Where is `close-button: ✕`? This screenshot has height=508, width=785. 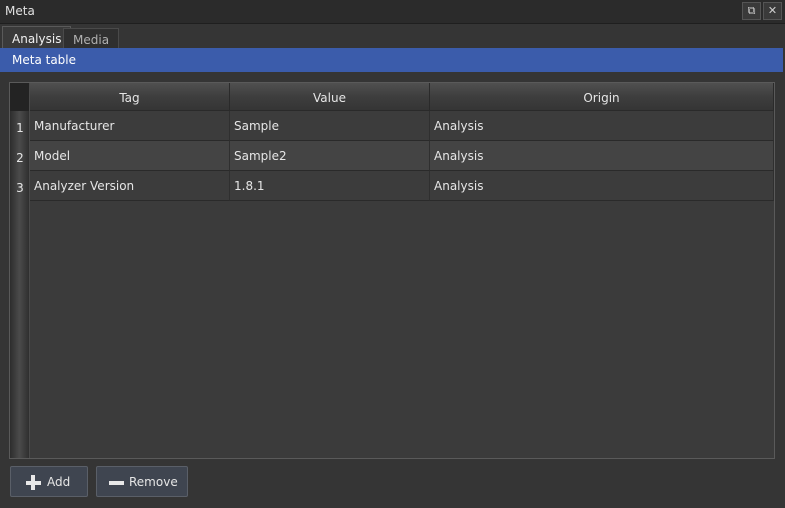
close-button: ✕ is located at coordinates (772, 11).